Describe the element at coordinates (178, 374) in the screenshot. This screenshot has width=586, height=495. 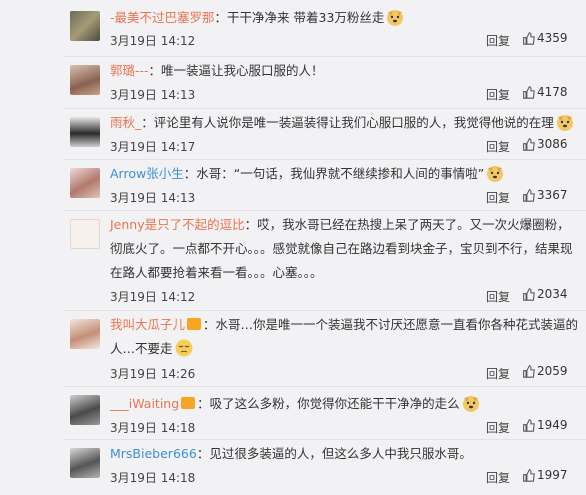
I see `comment-time: 14:26` at that location.